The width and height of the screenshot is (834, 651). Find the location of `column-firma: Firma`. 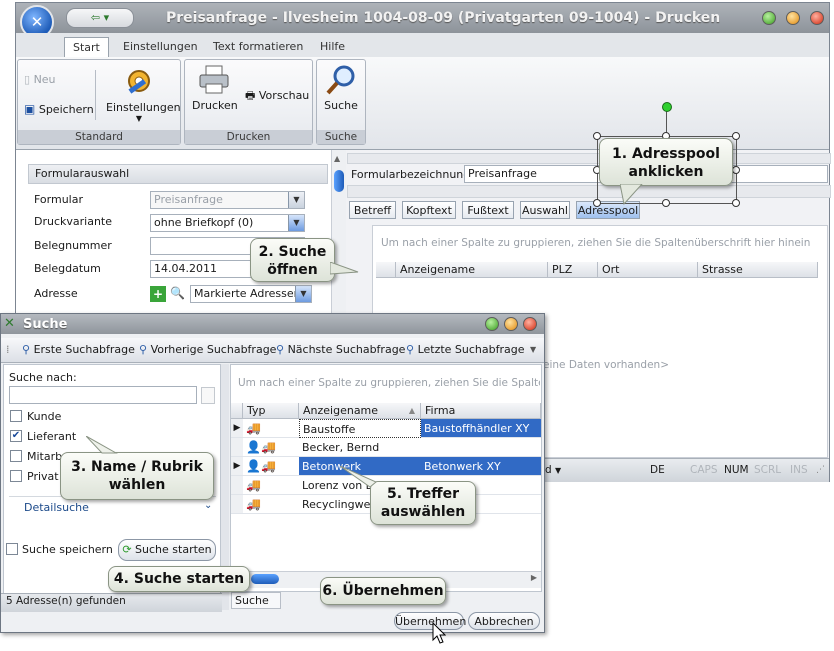

column-firma: Firma is located at coordinates (481, 411).